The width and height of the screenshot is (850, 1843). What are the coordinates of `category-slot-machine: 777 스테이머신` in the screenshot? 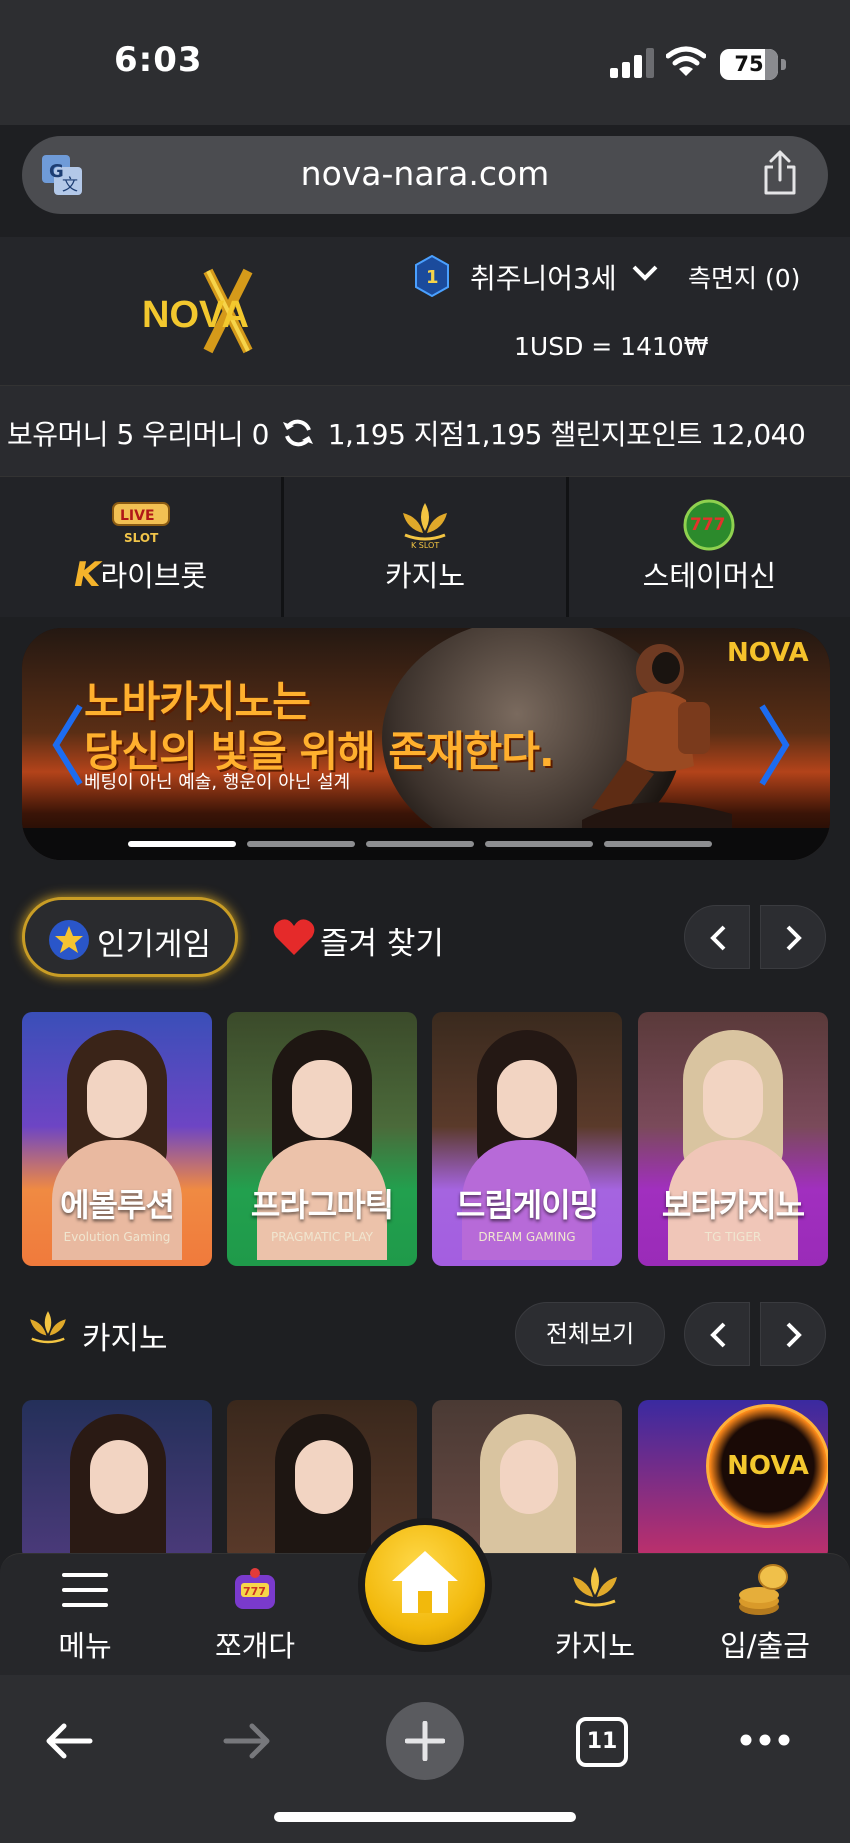 It's located at (709, 547).